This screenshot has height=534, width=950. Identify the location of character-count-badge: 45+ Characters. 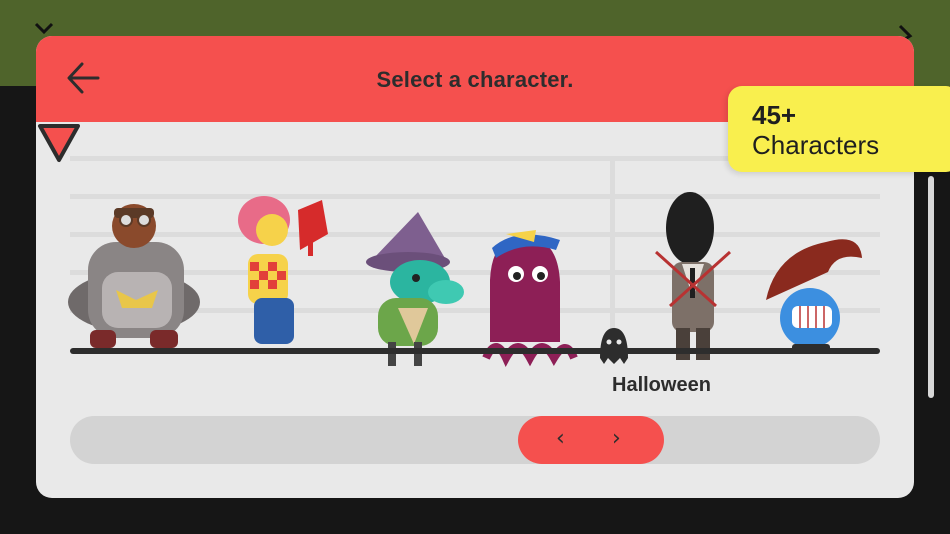
(839, 129).